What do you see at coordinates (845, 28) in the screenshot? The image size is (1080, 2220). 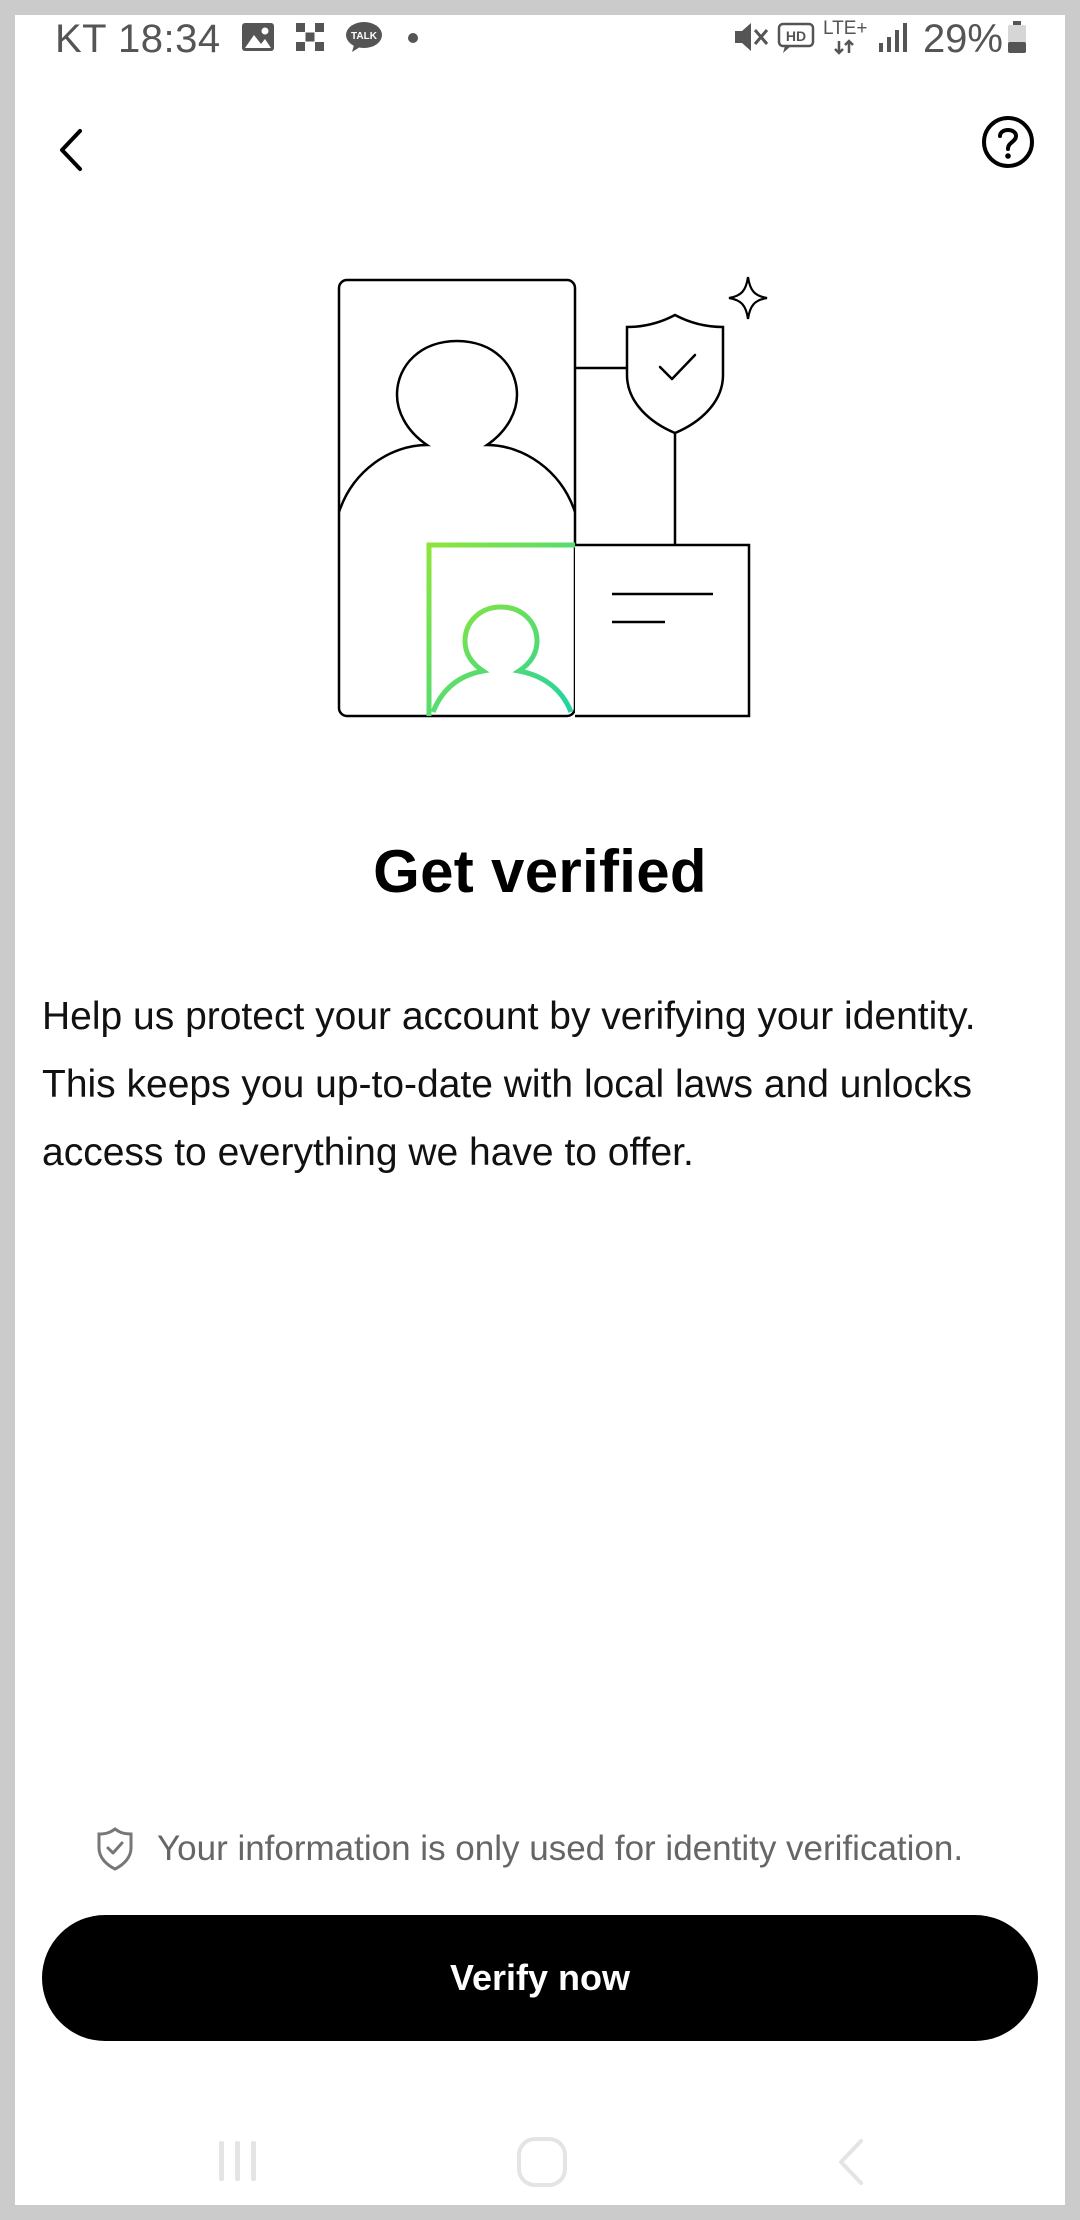 I see `lte-label: LTE+` at bounding box center [845, 28].